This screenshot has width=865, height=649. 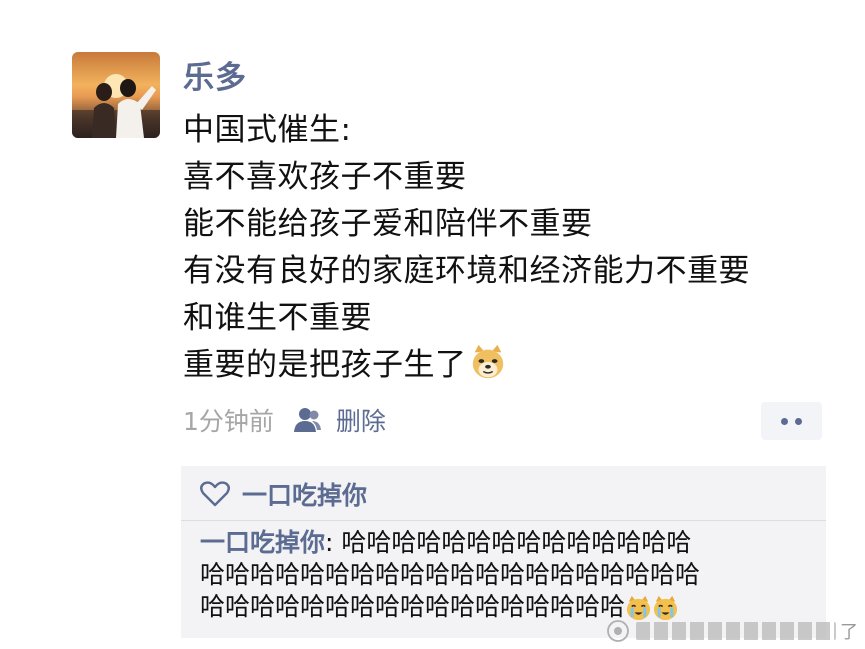 What do you see at coordinates (262, 542) in the screenshot?
I see `commenter-name: 一口吃掉你` at bounding box center [262, 542].